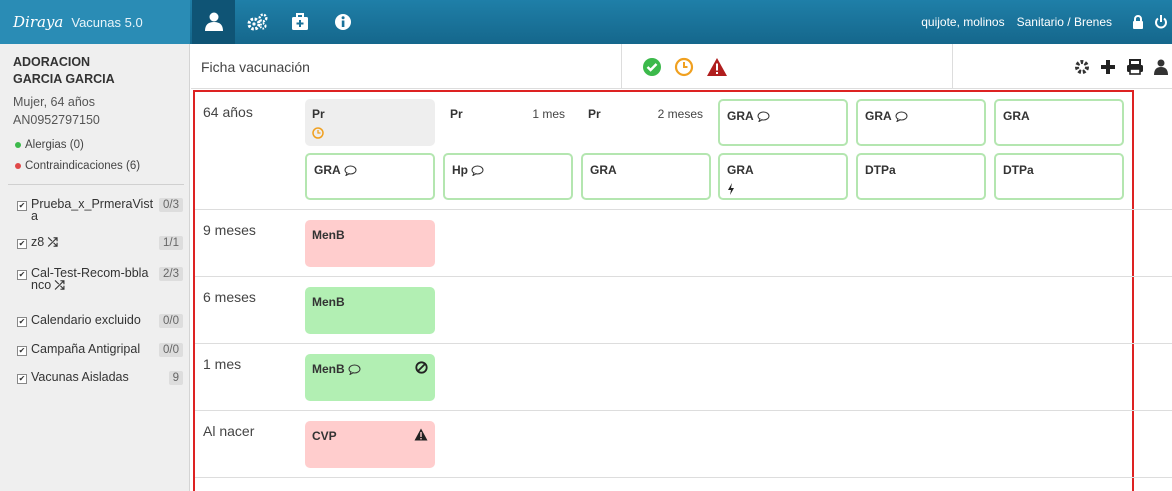 The image size is (1172, 491). I want to click on brand: Diraya Vacunas 5.0, so click(95, 22).